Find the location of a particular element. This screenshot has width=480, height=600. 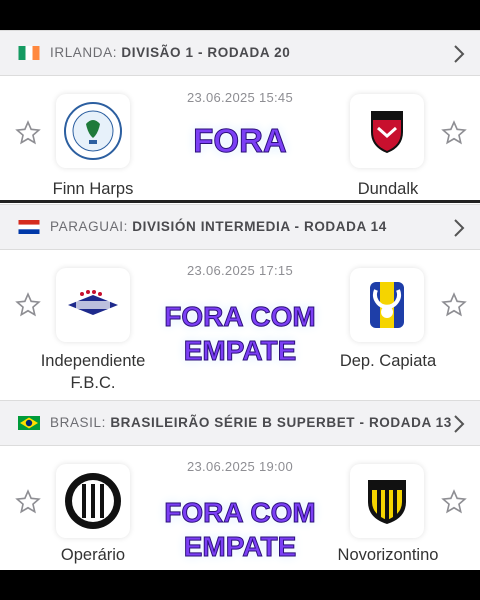

separator is located at coordinates (240, 201).